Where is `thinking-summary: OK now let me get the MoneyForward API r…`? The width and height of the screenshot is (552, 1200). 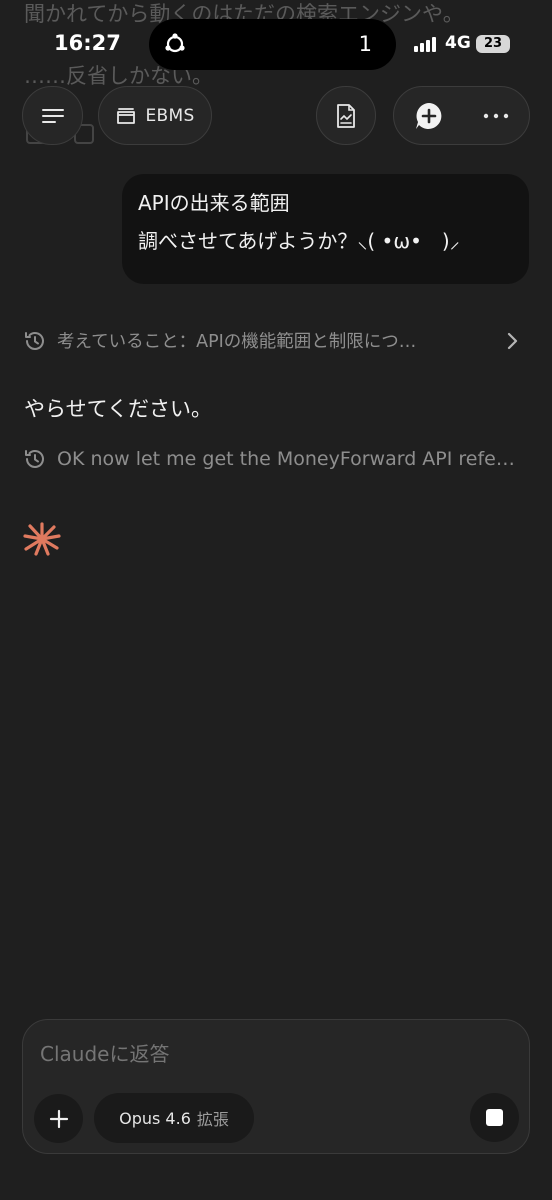
thinking-summary: OK now let me get the MoneyForward API r… is located at coordinates (269, 459).